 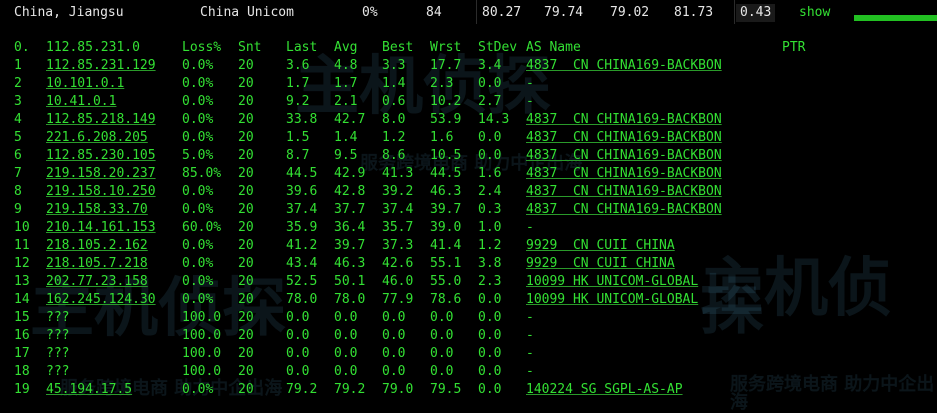 I want to click on hop-best: 46.0, so click(x=398, y=281).